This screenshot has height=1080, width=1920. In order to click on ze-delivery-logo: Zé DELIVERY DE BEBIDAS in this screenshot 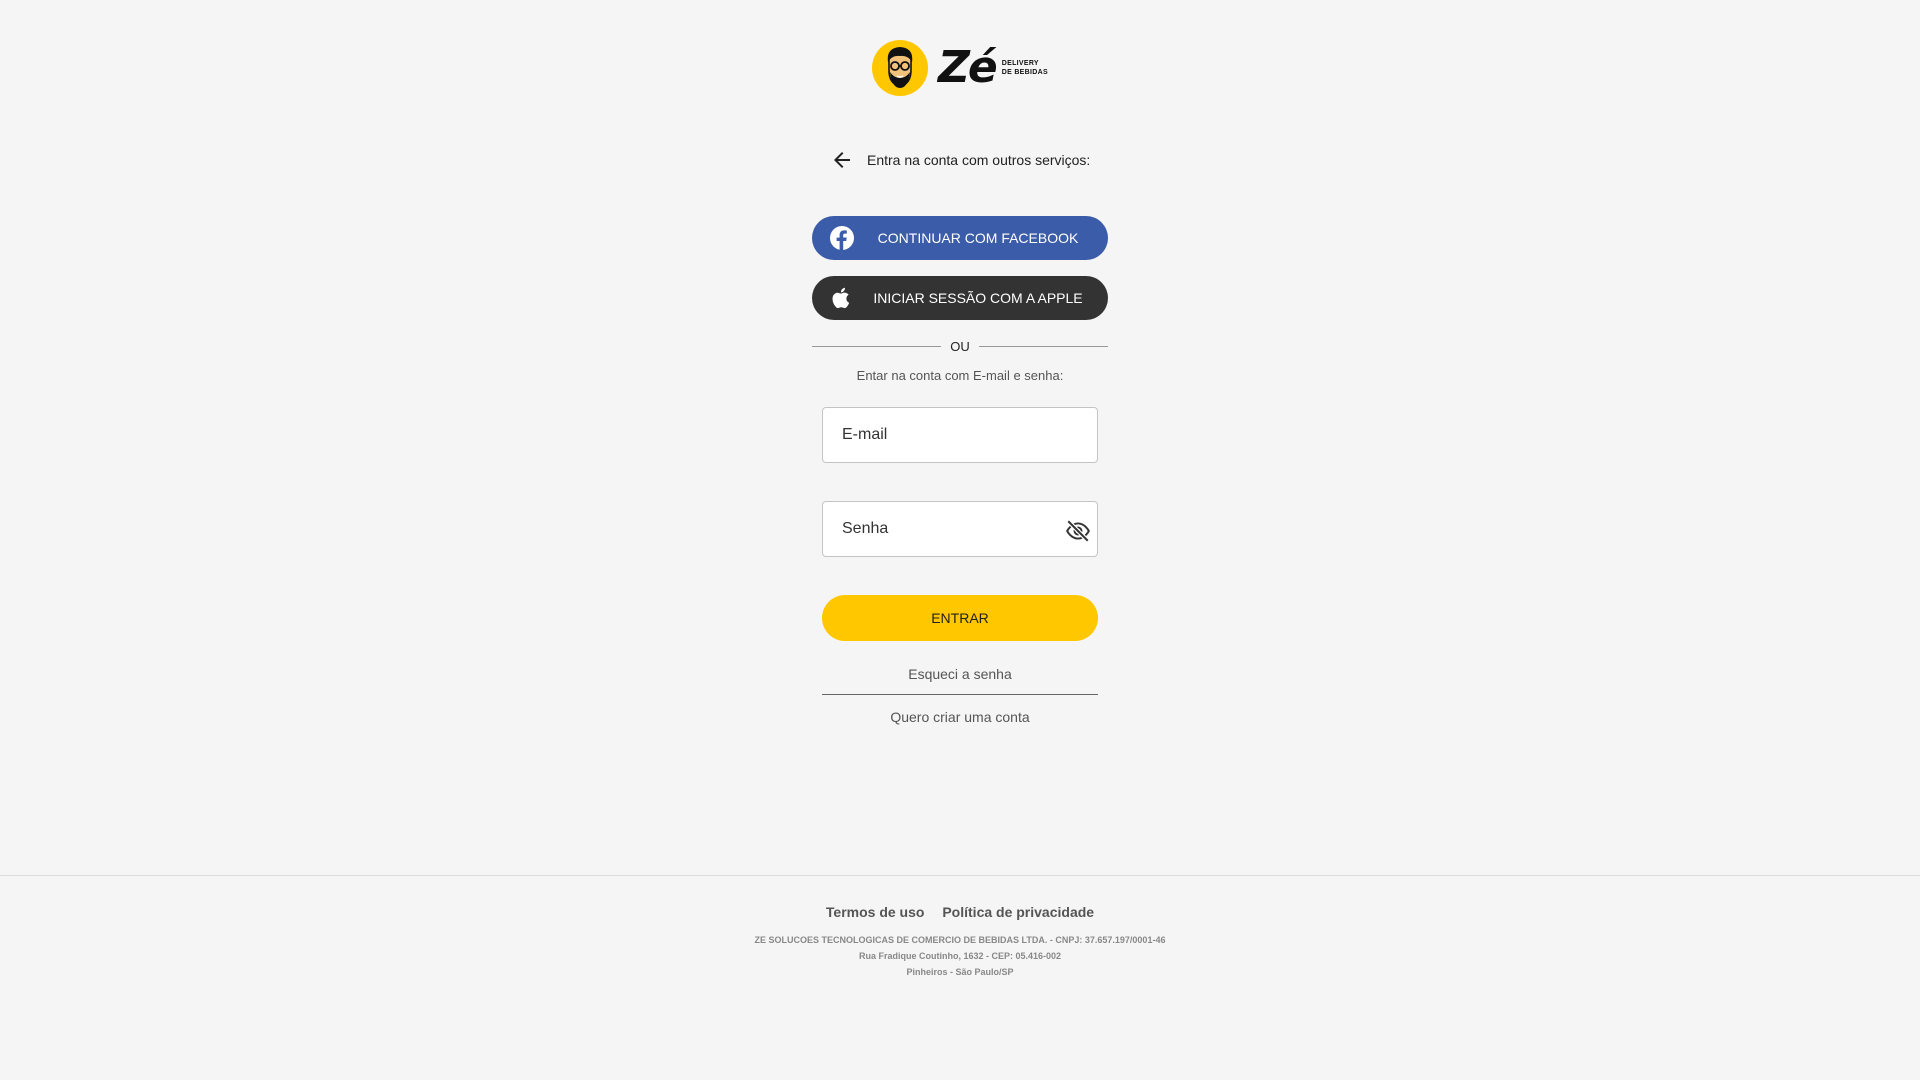, I will do `click(960, 68)`.